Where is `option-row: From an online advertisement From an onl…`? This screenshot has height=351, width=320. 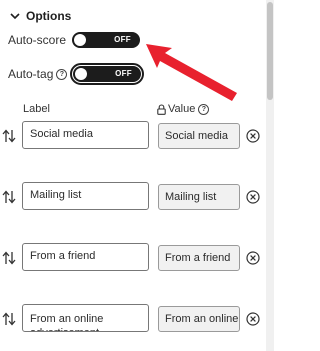 option-row: From an online advertisement From an onl… is located at coordinates (133, 320).